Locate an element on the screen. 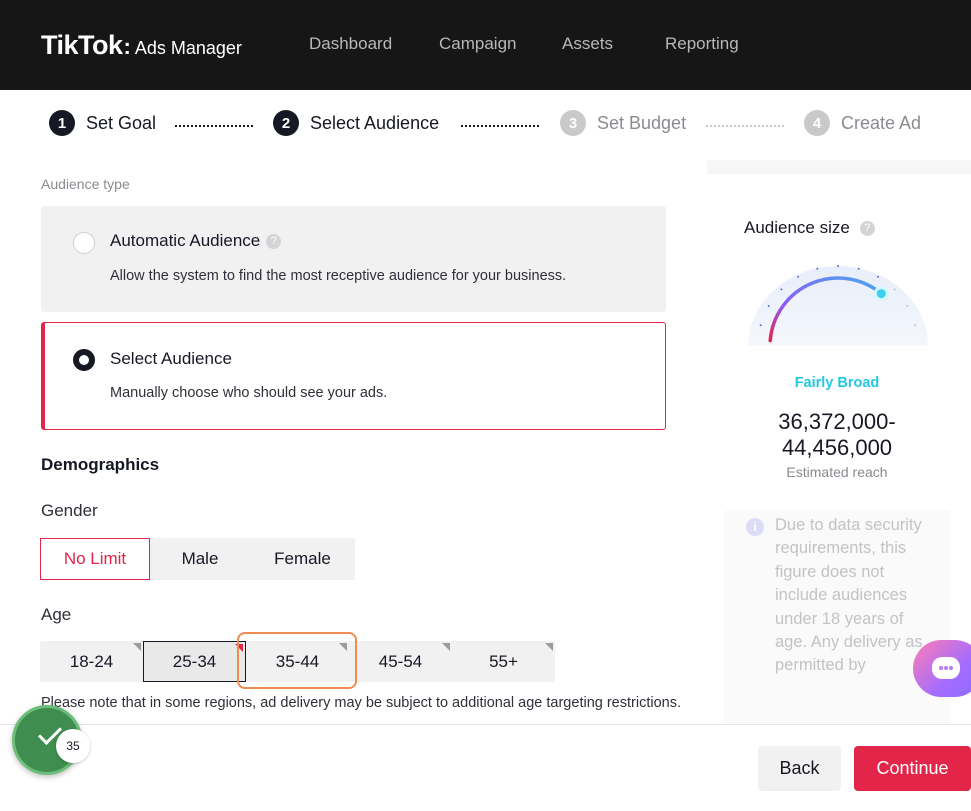  gender-option-male: Male is located at coordinates (200, 559).